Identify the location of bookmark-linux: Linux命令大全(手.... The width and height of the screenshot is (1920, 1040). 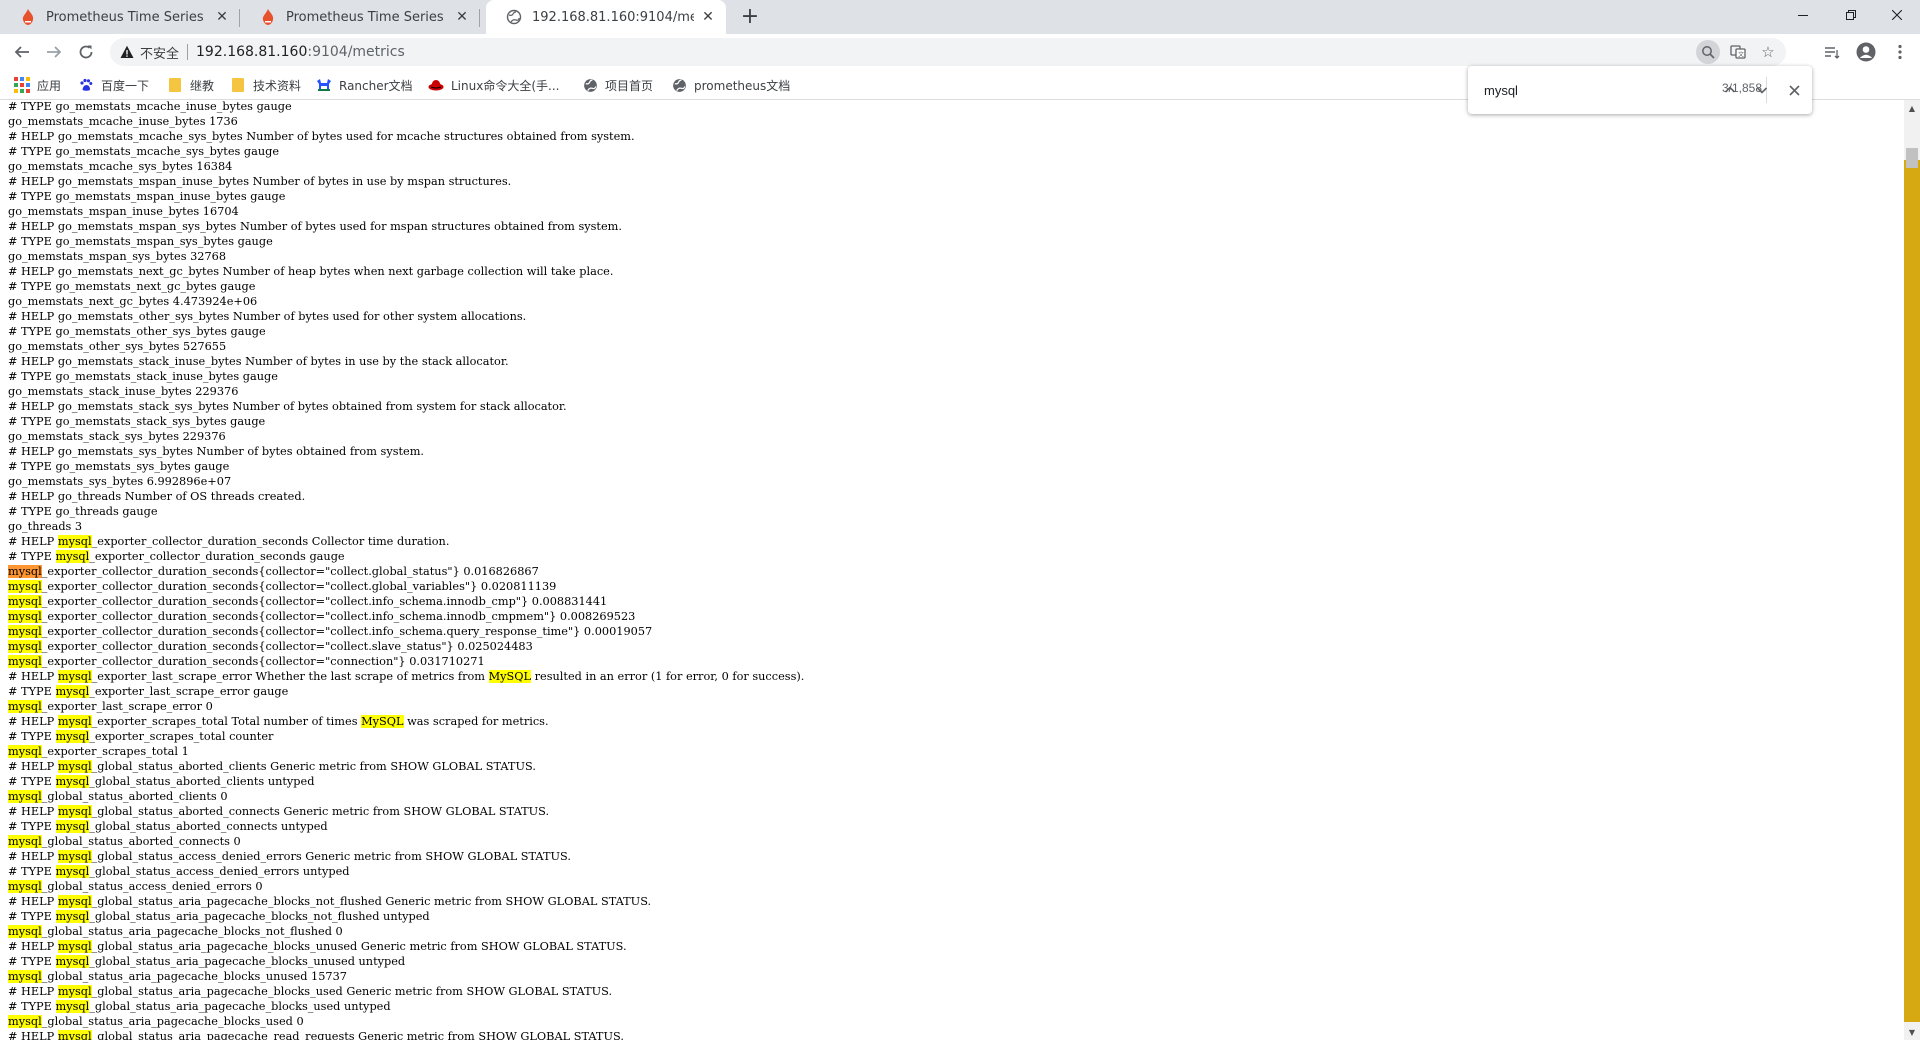
(493, 85).